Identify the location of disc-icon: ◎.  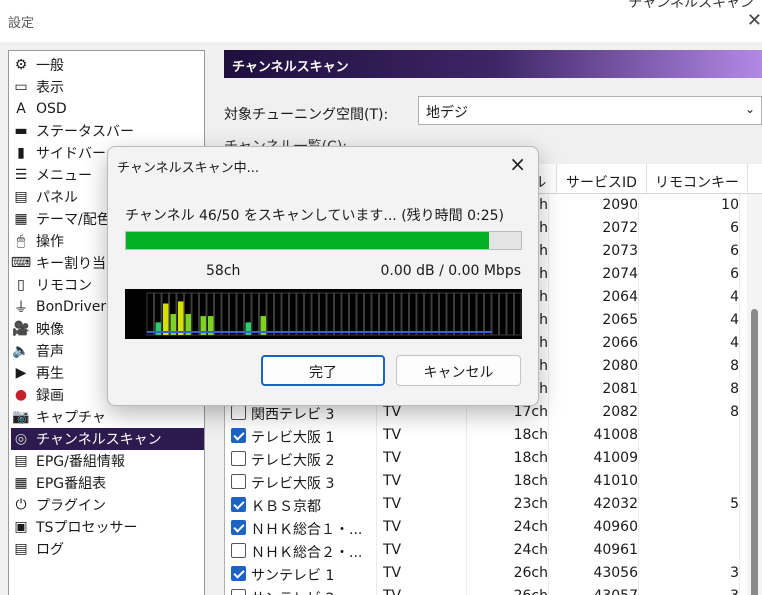
(21, 439).